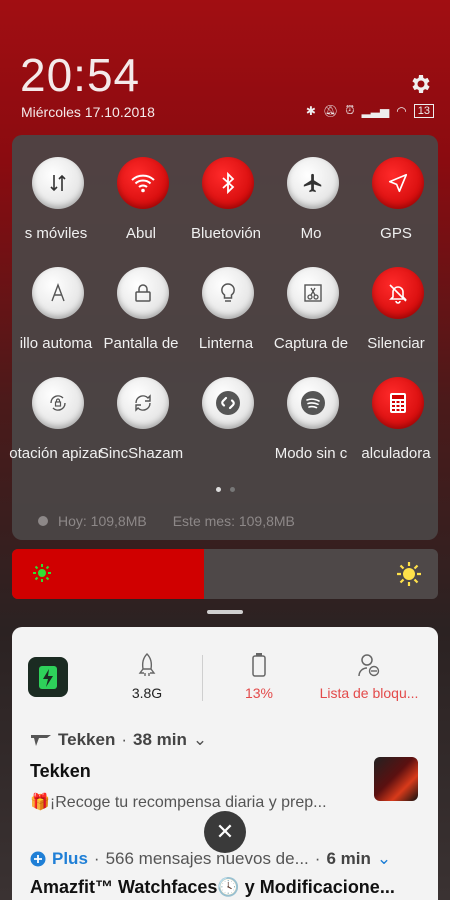  What do you see at coordinates (92, 521) in the screenshot?
I see `usage-today: Hoy: 109,8MB` at bounding box center [92, 521].